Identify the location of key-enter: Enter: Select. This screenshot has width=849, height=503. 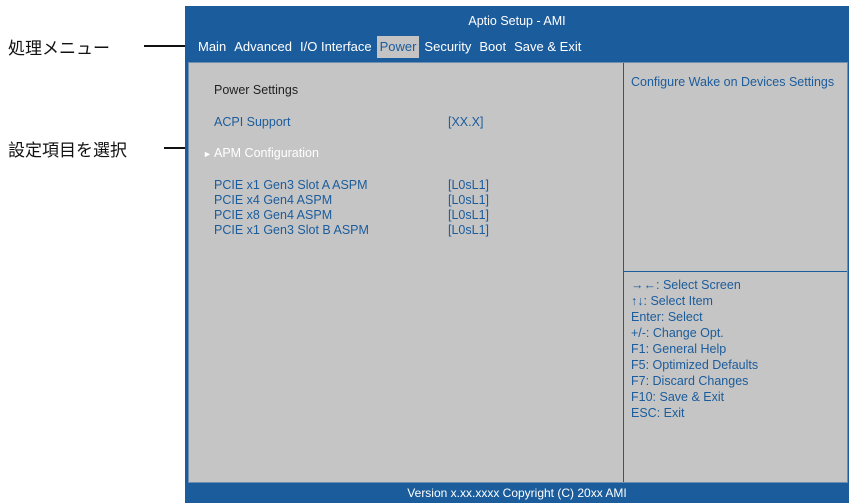
(667, 317).